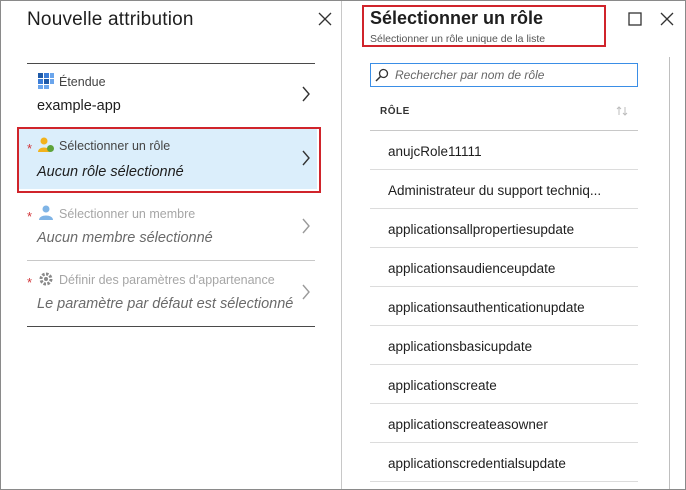  What do you see at coordinates (504, 385) in the screenshot?
I see `role-list-item: applicationscreate` at bounding box center [504, 385].